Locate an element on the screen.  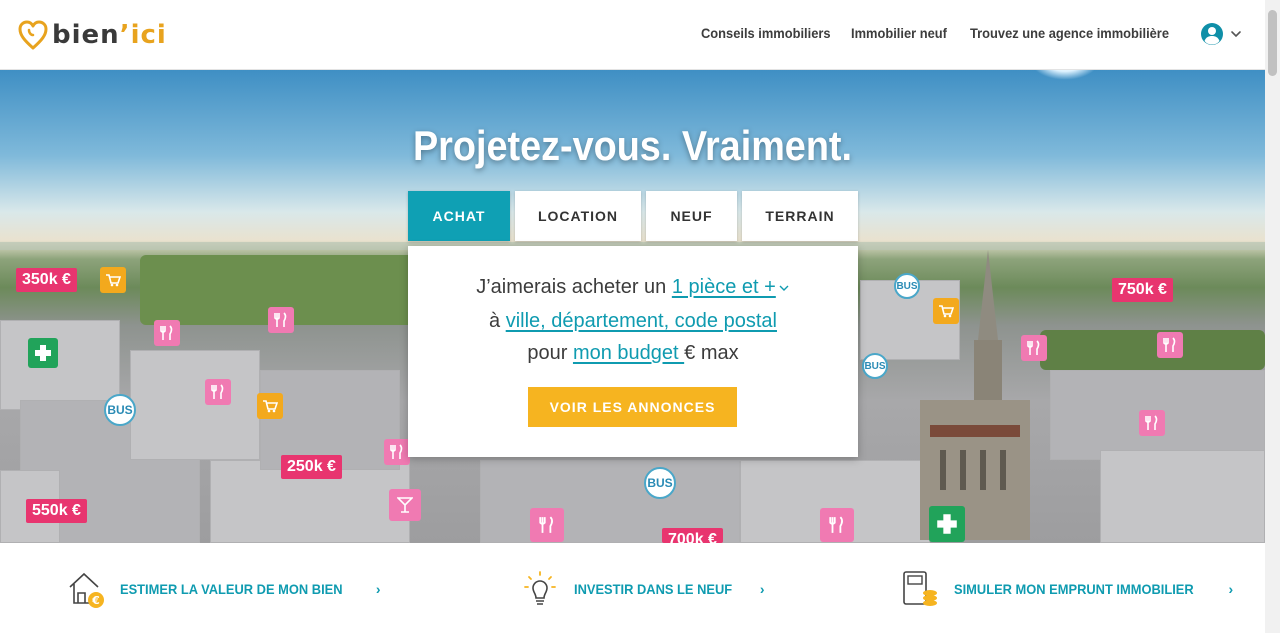
feature-simuler: SIMULER MON EMPRUNT IMMOBILIER › is located at coordinates (1066, 589).